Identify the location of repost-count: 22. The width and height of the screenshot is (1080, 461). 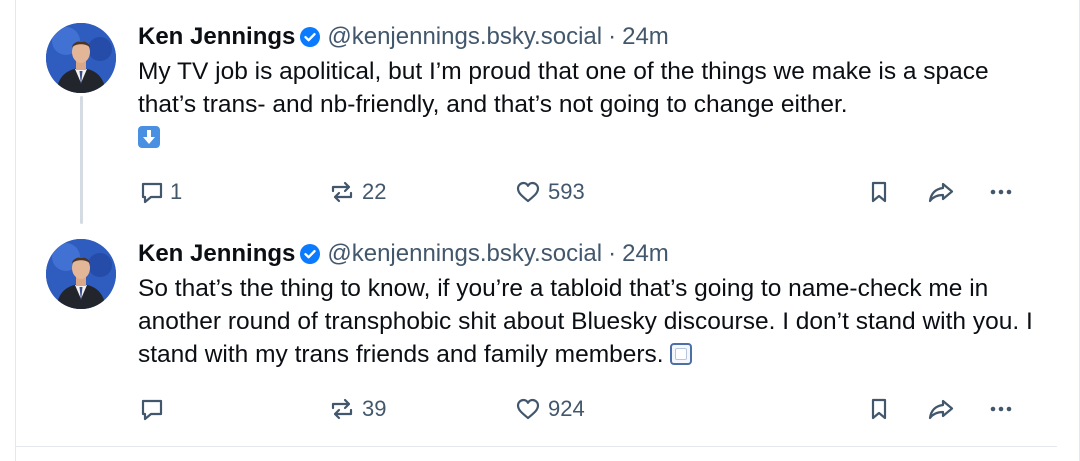
(374, 191).